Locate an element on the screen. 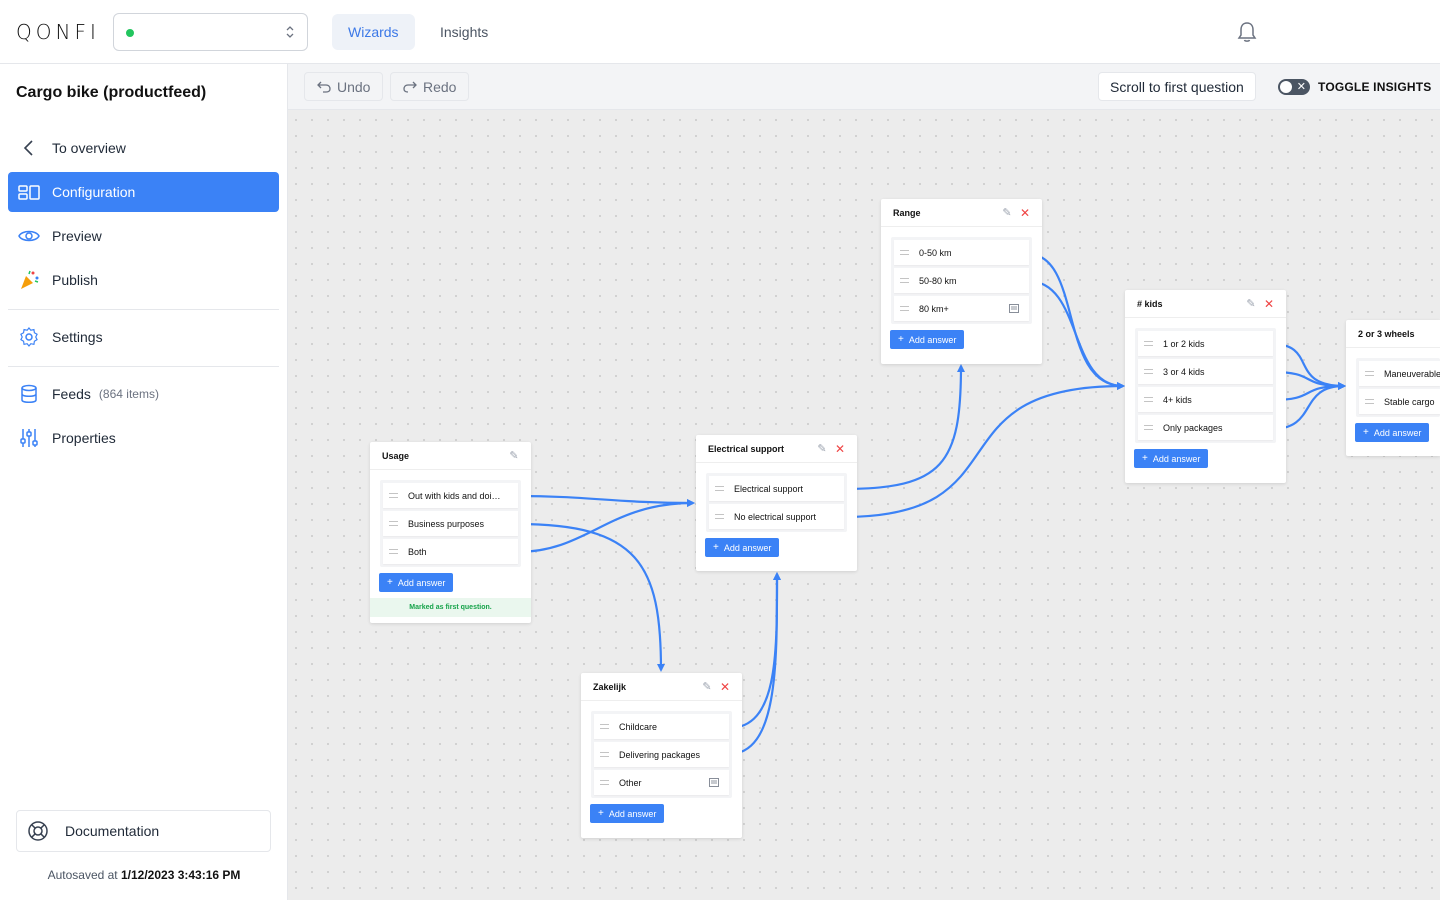  database-icon is located at coordinates (29, 394).